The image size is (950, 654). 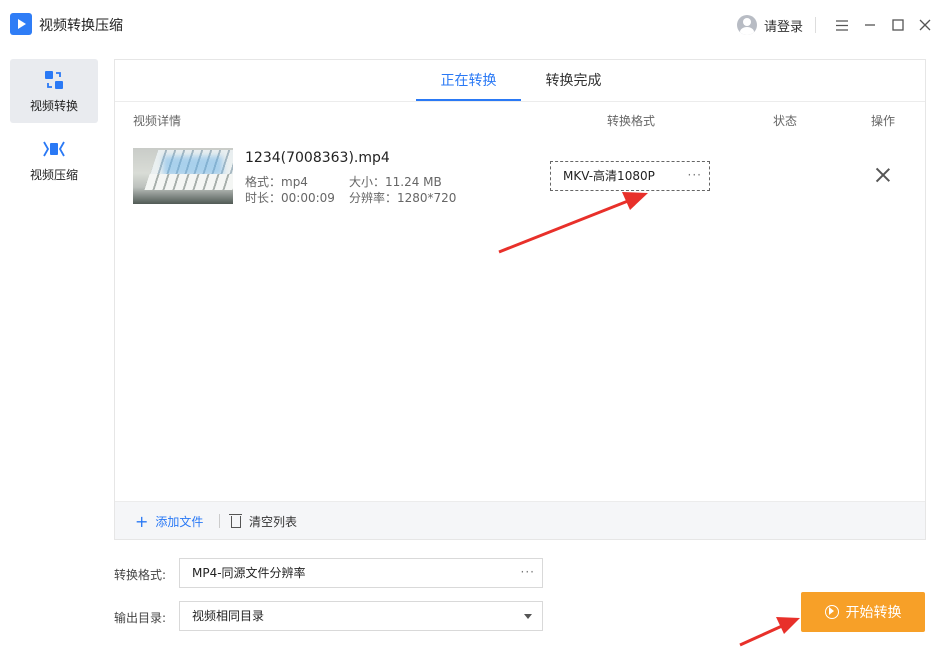 I want to click on column-header-status: 状态, so click(x=785, y=121).